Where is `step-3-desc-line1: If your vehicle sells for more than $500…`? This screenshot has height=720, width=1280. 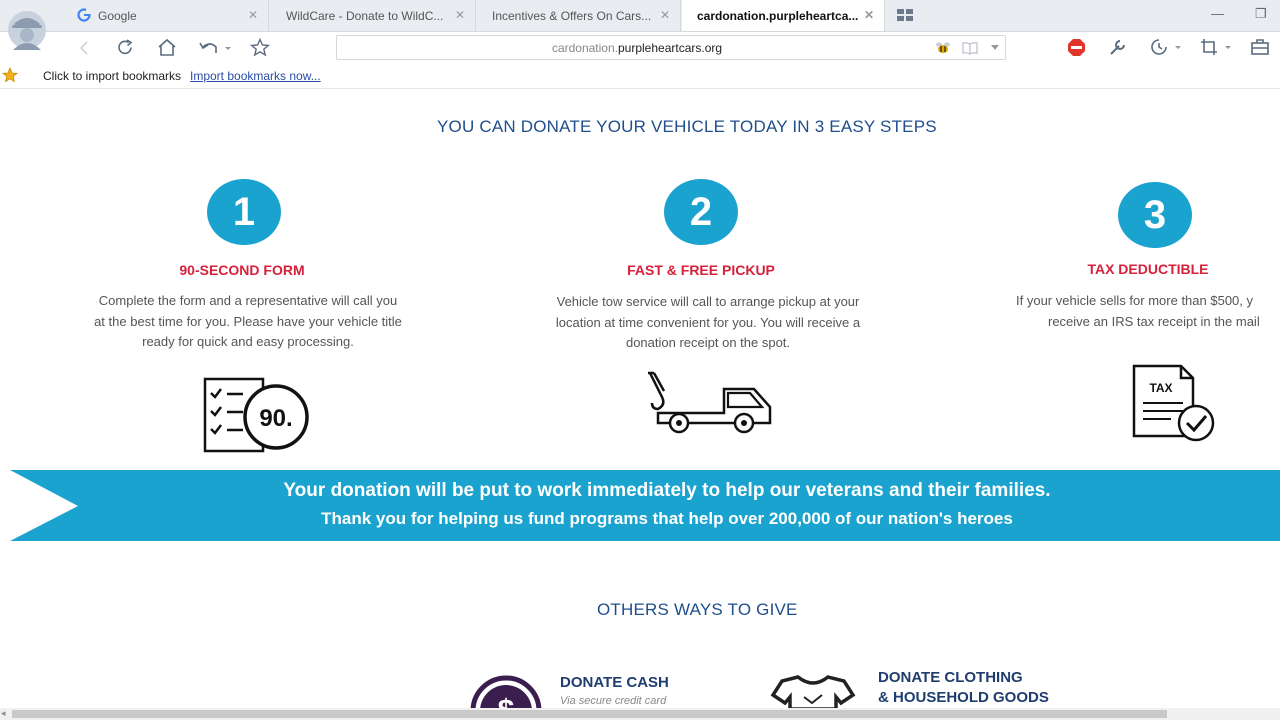
step-3-desc-line1: If your vehicle sells for more than $500… is located at coordinates (1135, 300).